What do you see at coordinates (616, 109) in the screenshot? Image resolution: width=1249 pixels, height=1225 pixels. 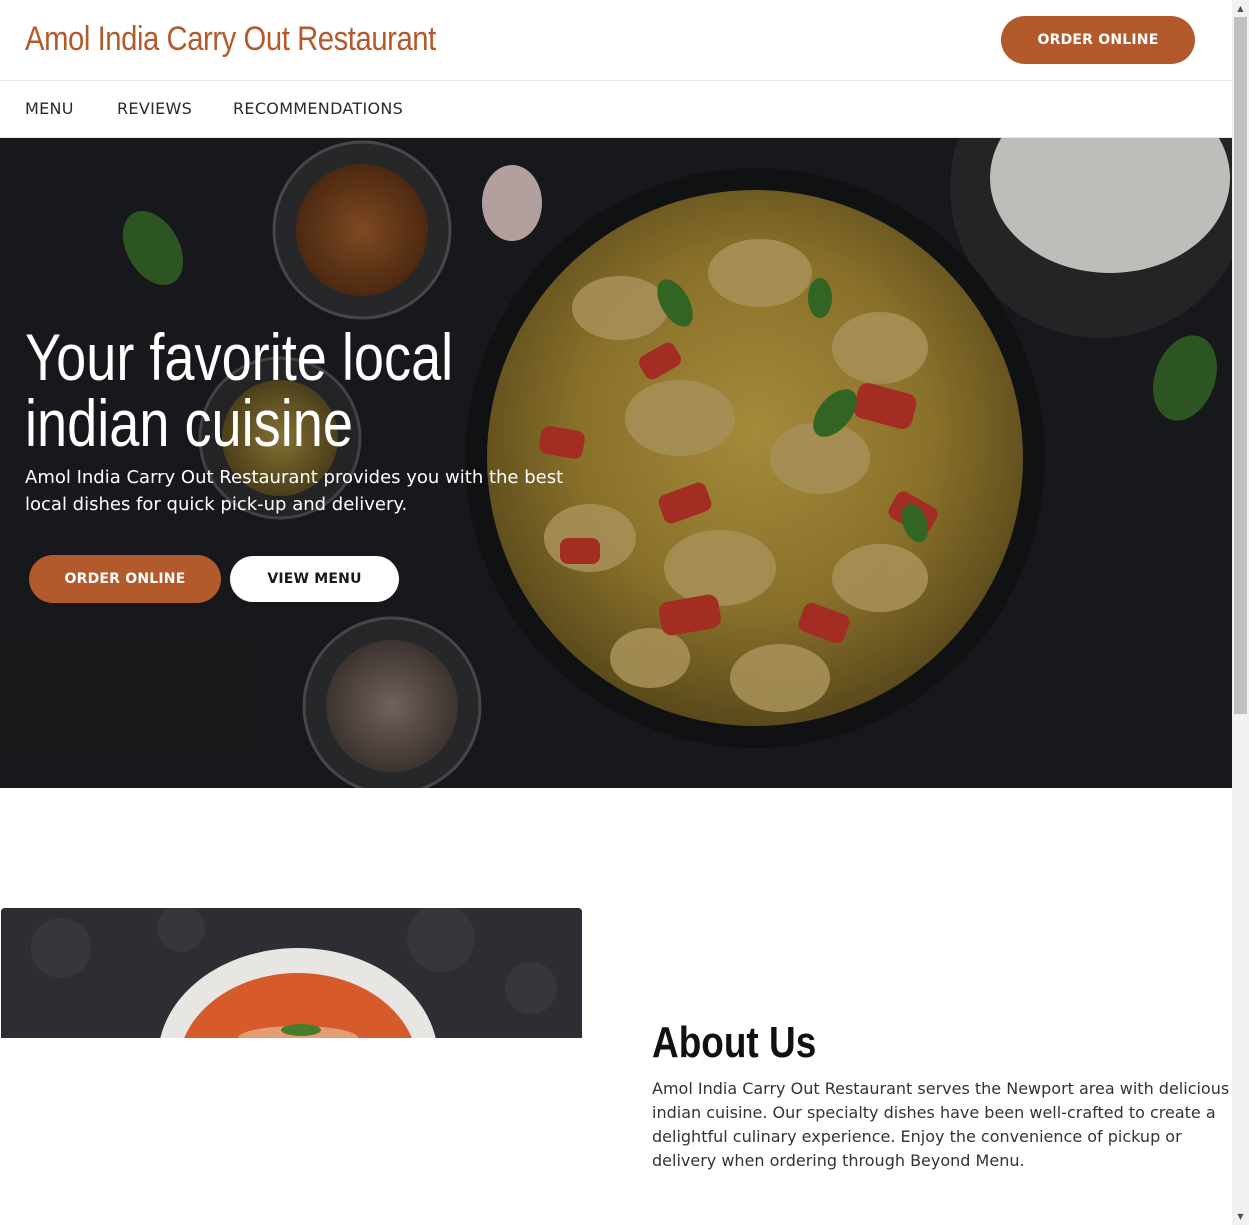 I see `main-nav: MENU REVIEWS RECOMMENDATIONS` at bounding box center [616, 109].